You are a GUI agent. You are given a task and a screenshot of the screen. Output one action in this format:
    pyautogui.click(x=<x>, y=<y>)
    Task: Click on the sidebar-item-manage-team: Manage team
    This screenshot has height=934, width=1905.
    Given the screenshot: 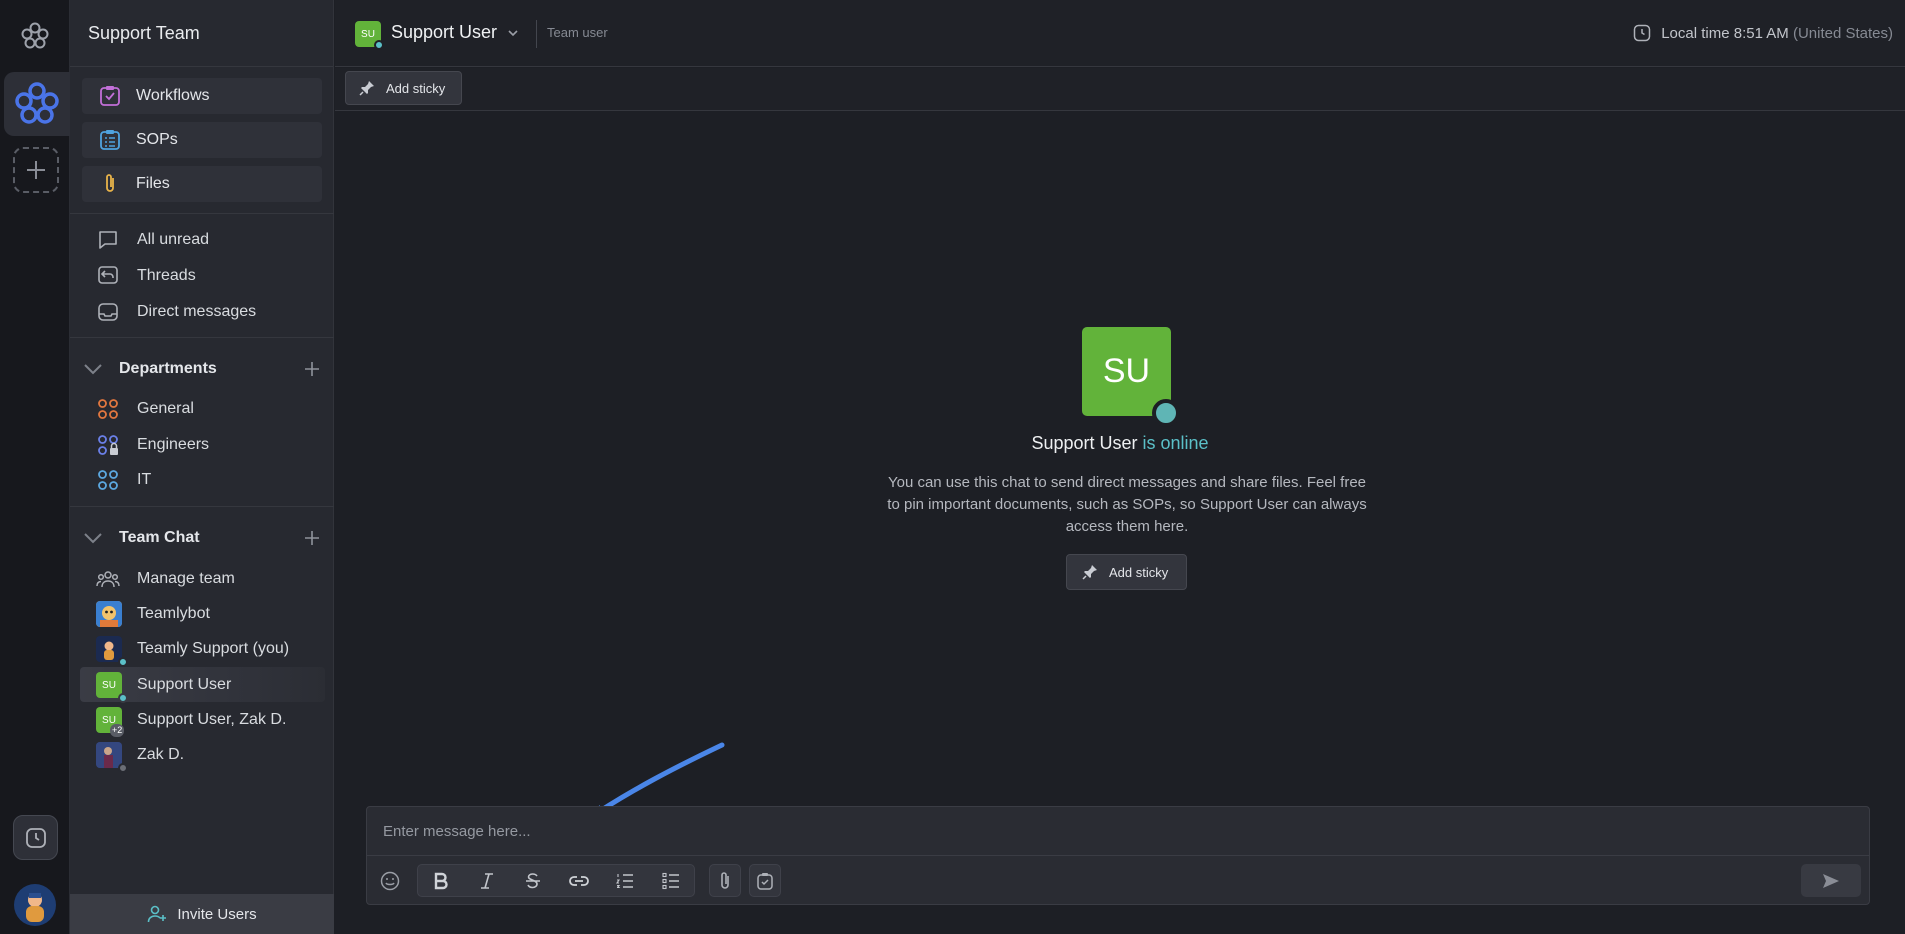 What is the action you would take?
    pyautogui.click(x=202, y=578)
    